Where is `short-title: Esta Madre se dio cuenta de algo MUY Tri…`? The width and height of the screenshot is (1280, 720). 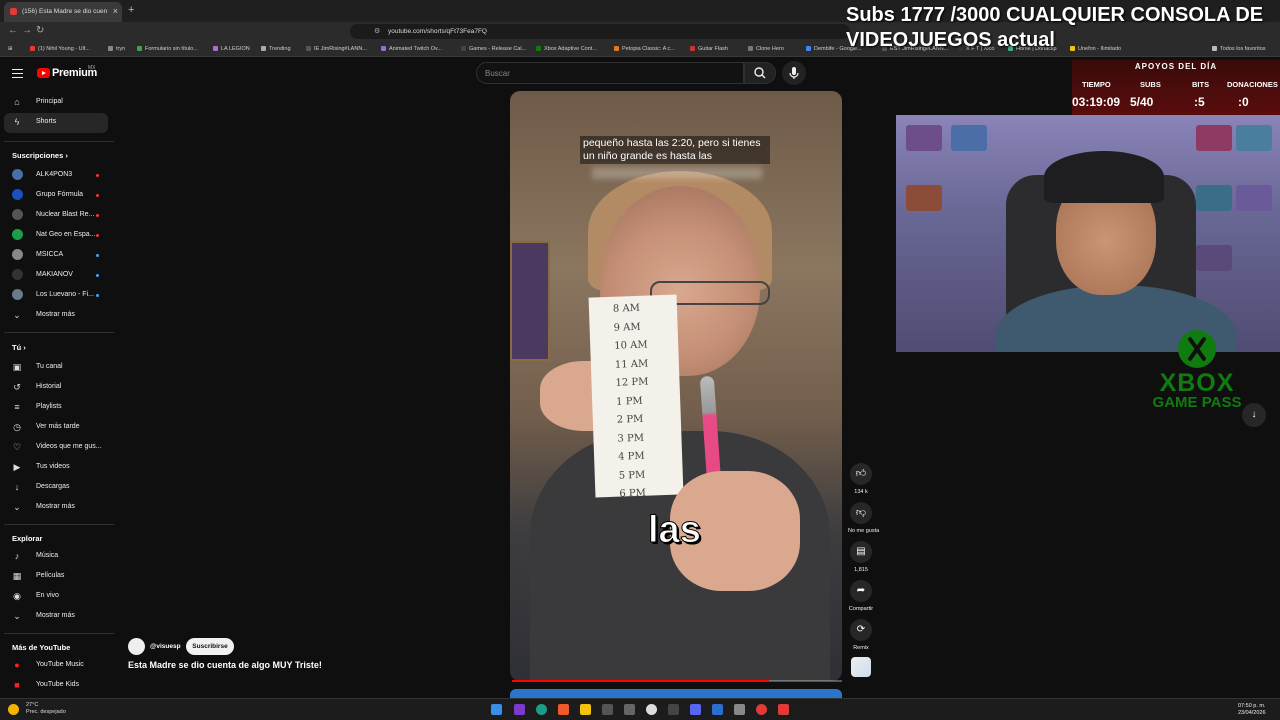 short-title: Esta Madre se dio cuenta de algo MUY Tri… is located at coordinates (225, 665).